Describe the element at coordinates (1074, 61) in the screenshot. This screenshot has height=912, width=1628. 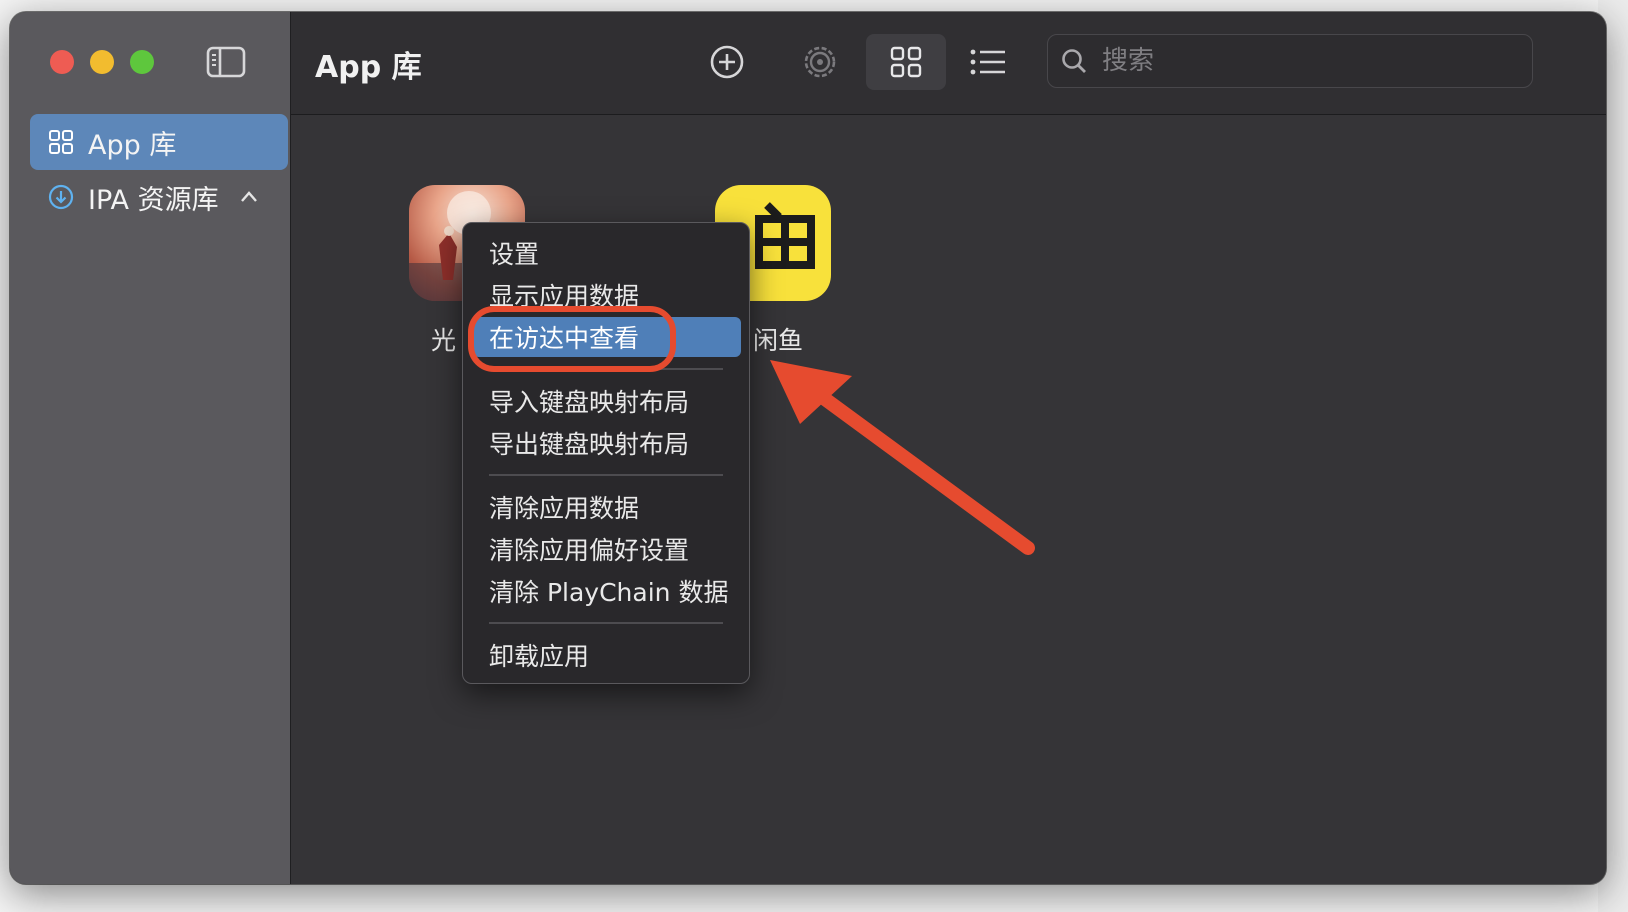
I see `search-icon` at that location.